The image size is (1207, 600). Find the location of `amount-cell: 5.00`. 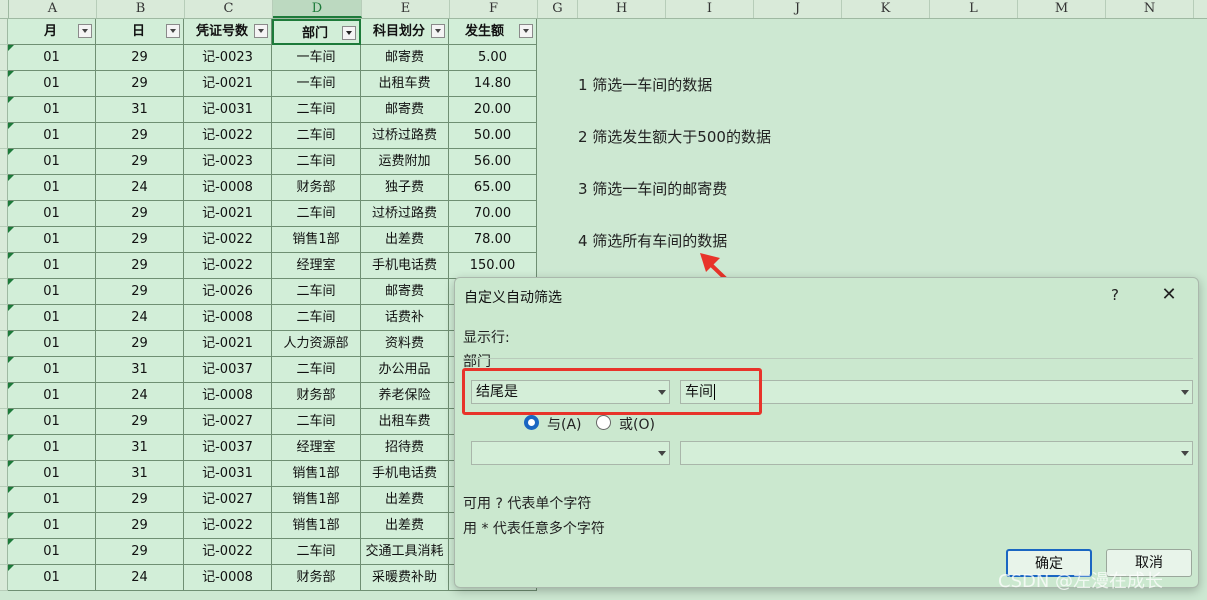

amount-cell: 5.00 is located at coordinates (493, 58).